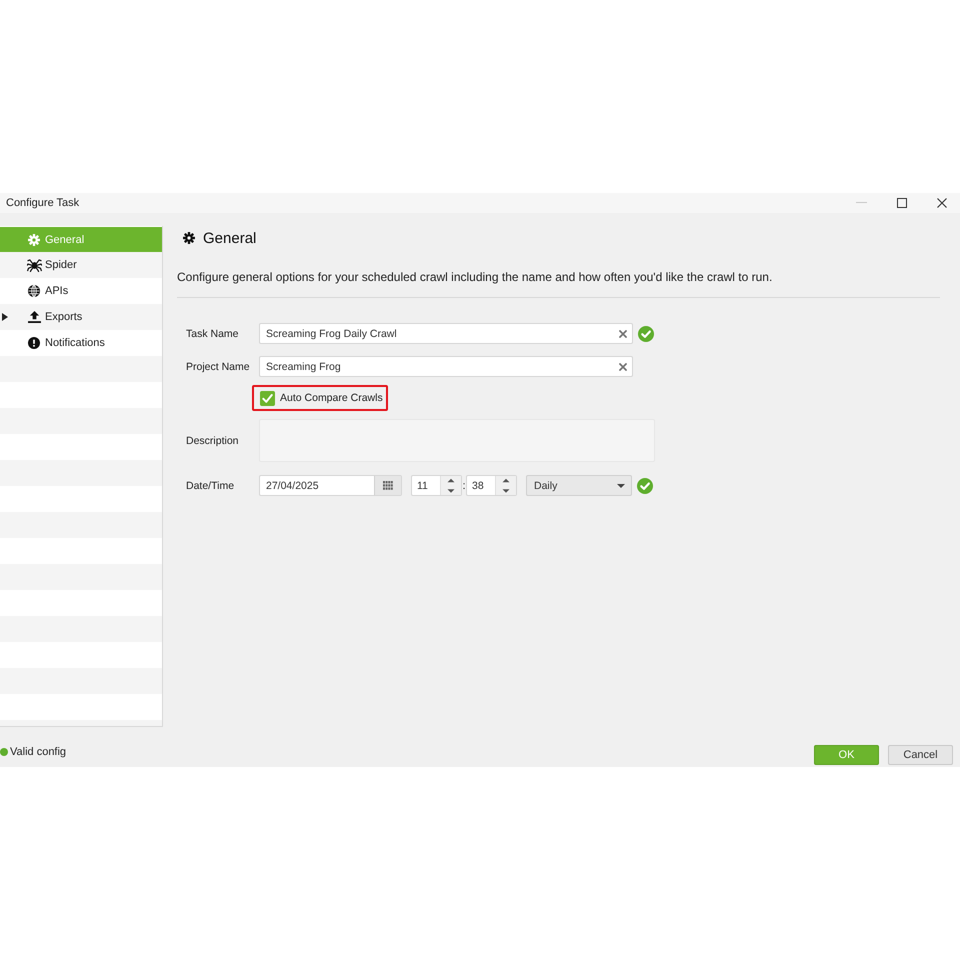 This screenshot has width=960, height=960. Describe the element at coordinates (491, 485) in the screenshot. I see `minute-field: 38` at that location.